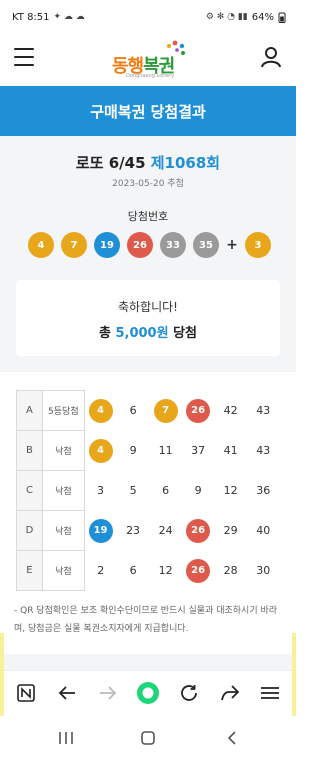 Image resolution: width=320 pixels, height=760 pixels. Describe the element at coordinates (173, 245) in the screenshot. I see `winning-ball: 33` at that location.